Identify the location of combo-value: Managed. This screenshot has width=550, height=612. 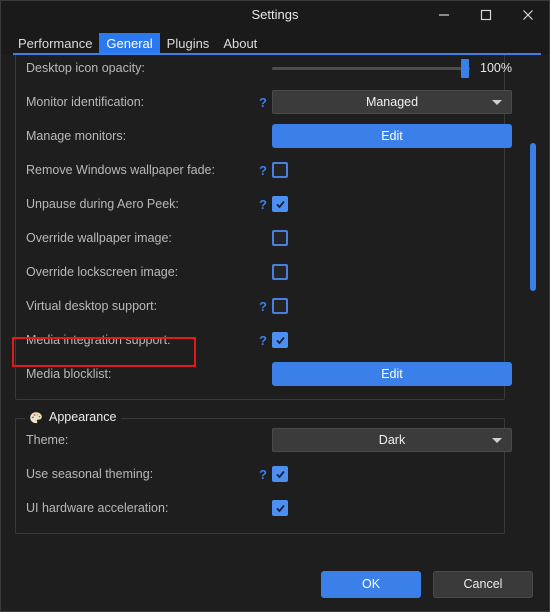
(392, 102).